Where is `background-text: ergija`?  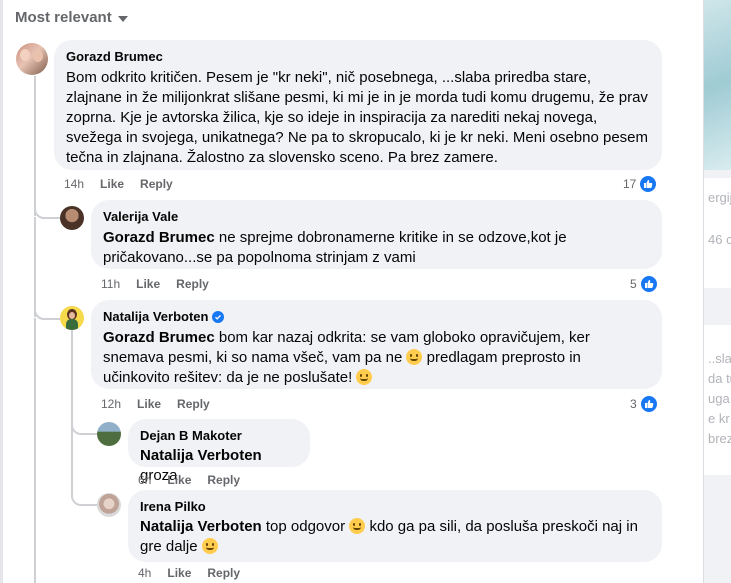
background-text: ergija is located at coordinates (719, 197).